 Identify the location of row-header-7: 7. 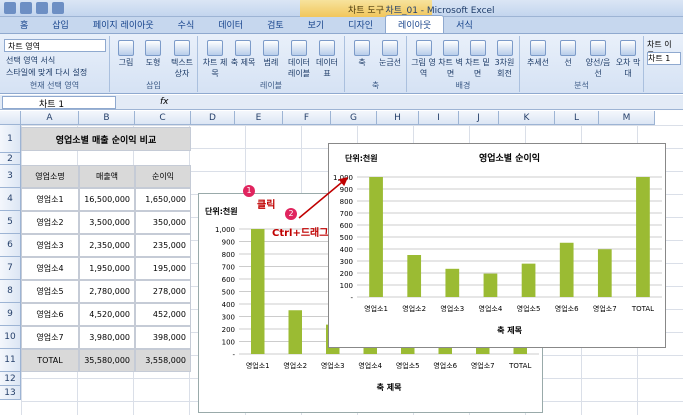
(10, 268).